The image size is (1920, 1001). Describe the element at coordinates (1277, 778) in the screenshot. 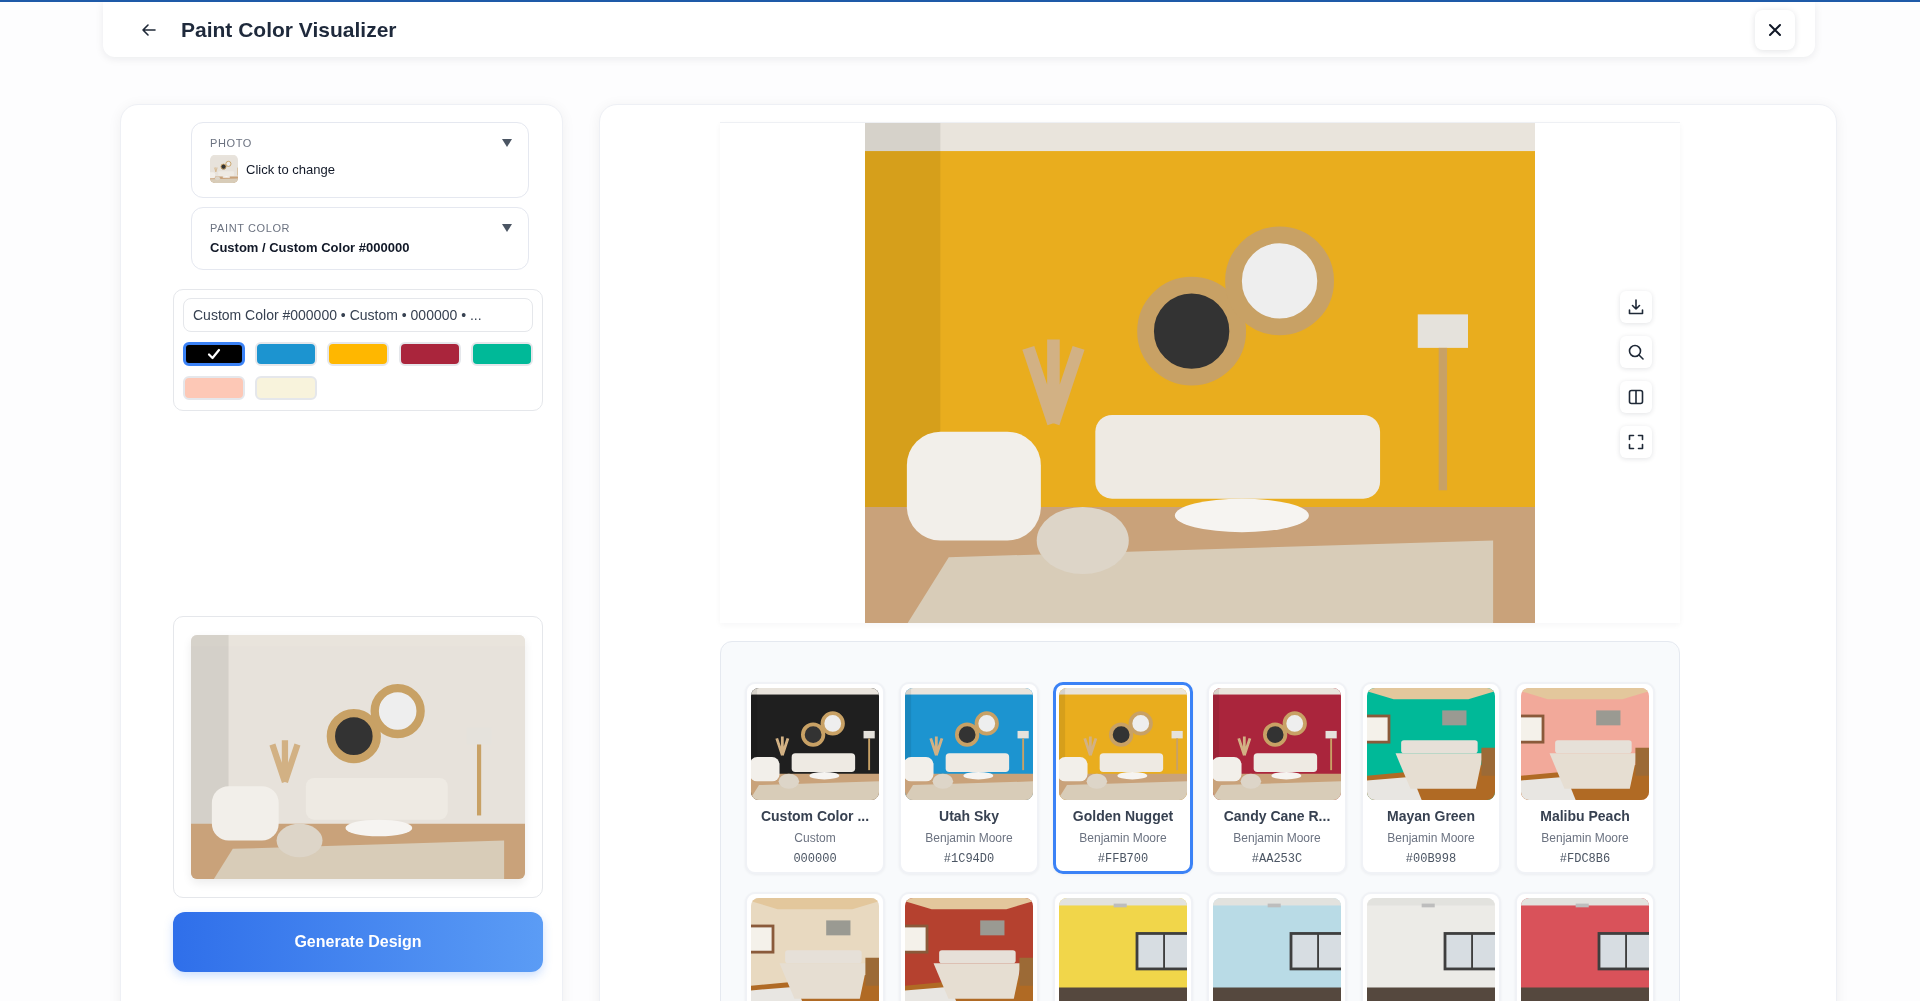

I see `color-result-card: Candy Cane R... Benjamin Moore #AA253C` at that location.